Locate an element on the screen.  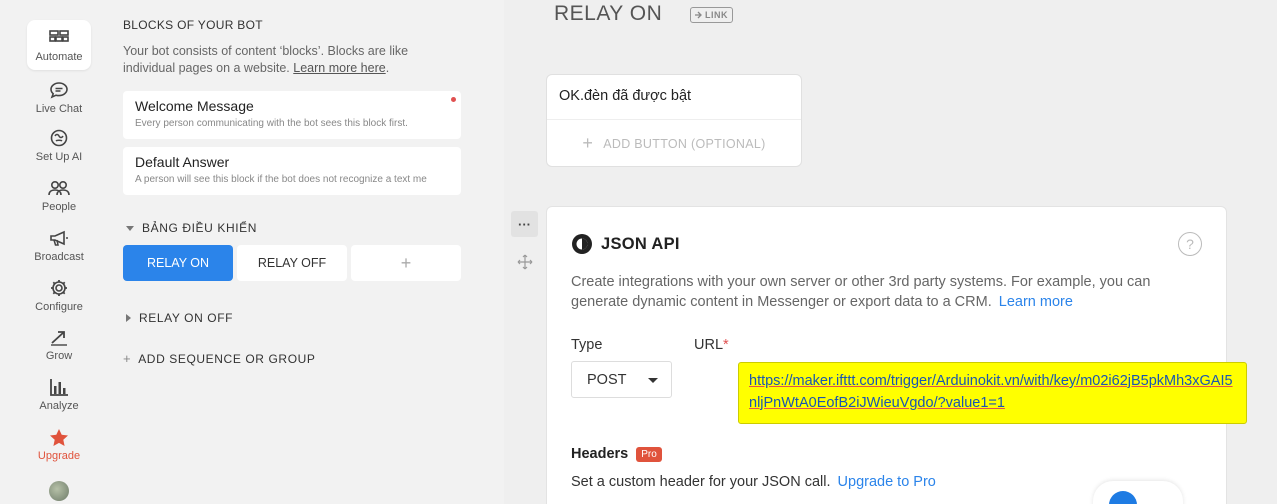
headers-label: Headers is located at coordinates (600, 454).